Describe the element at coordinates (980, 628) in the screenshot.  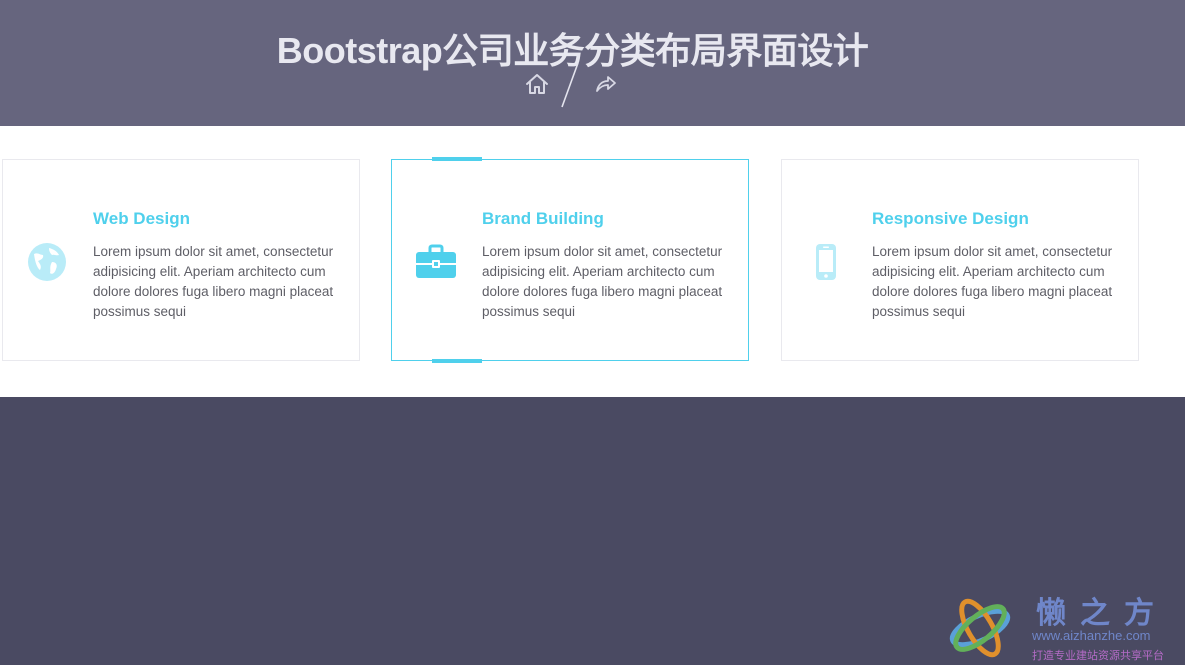
I see `site-logo` at that location.